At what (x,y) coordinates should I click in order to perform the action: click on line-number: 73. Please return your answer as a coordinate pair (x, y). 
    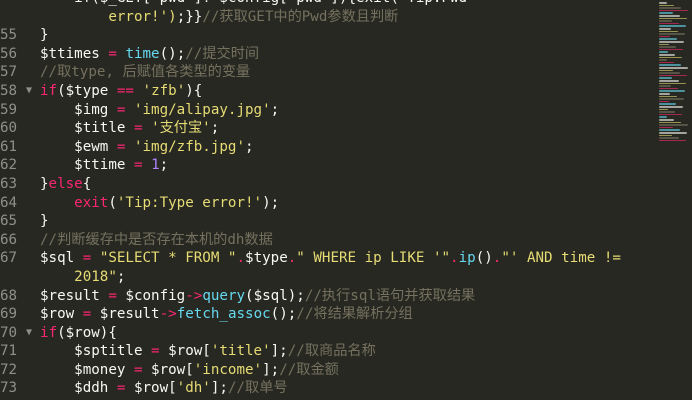
    Looking at the image, I should click on (9, 388).